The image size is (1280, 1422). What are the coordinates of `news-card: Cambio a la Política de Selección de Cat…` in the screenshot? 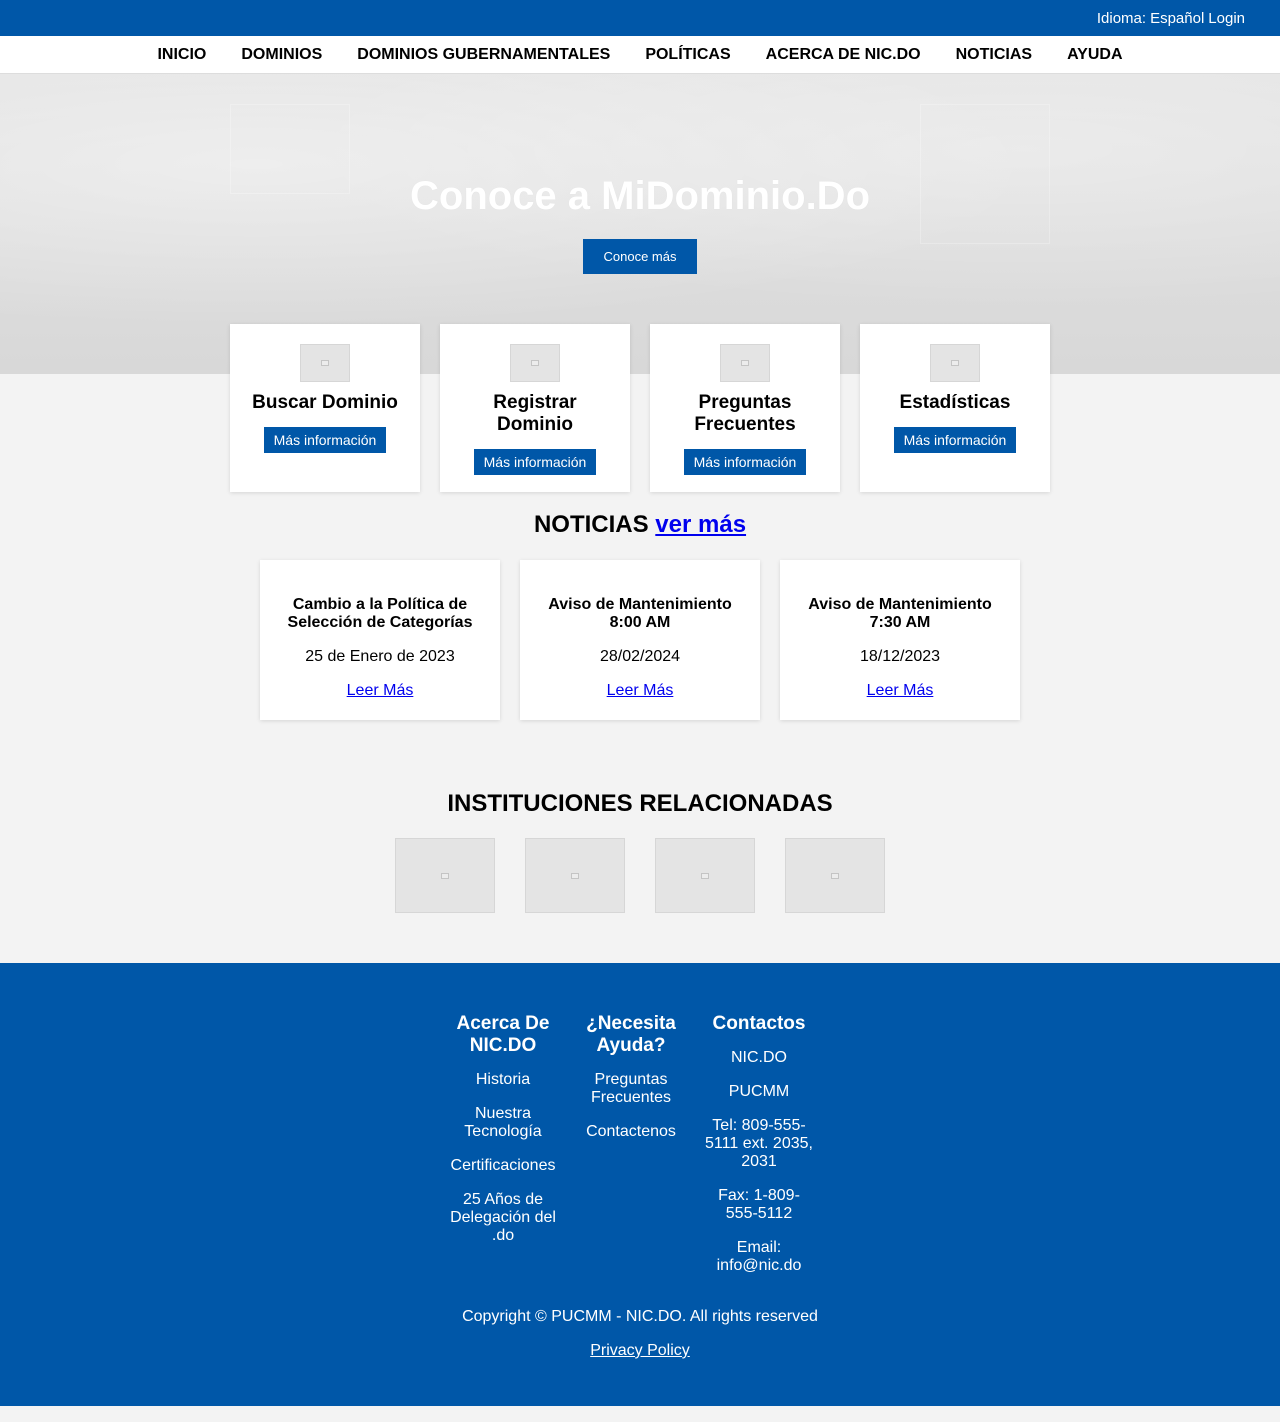 It's located at (380, 640).